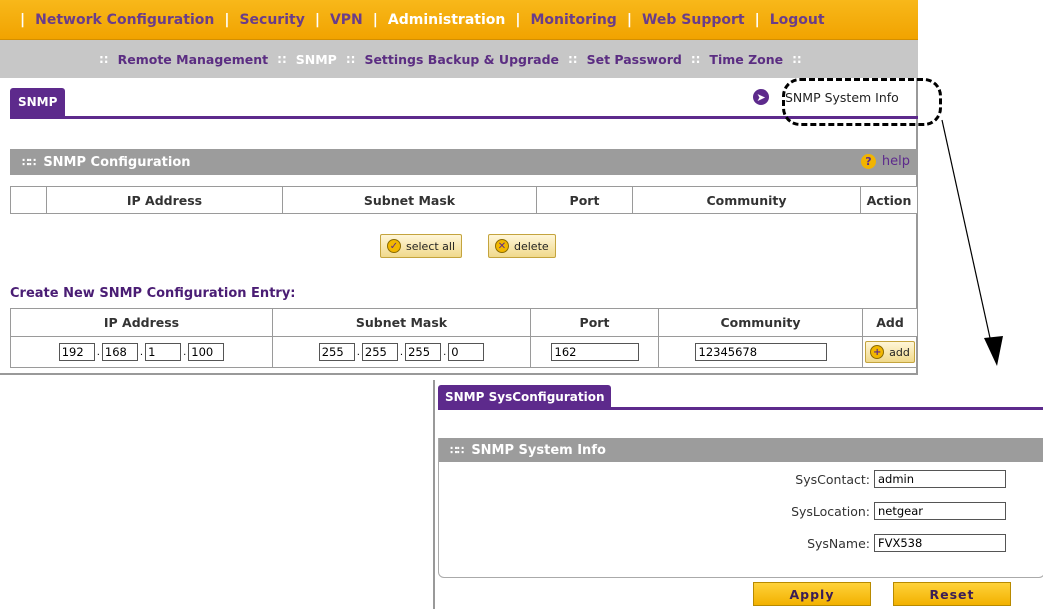  I want to click on sys-name-label: SysName:, so click(838, 543).